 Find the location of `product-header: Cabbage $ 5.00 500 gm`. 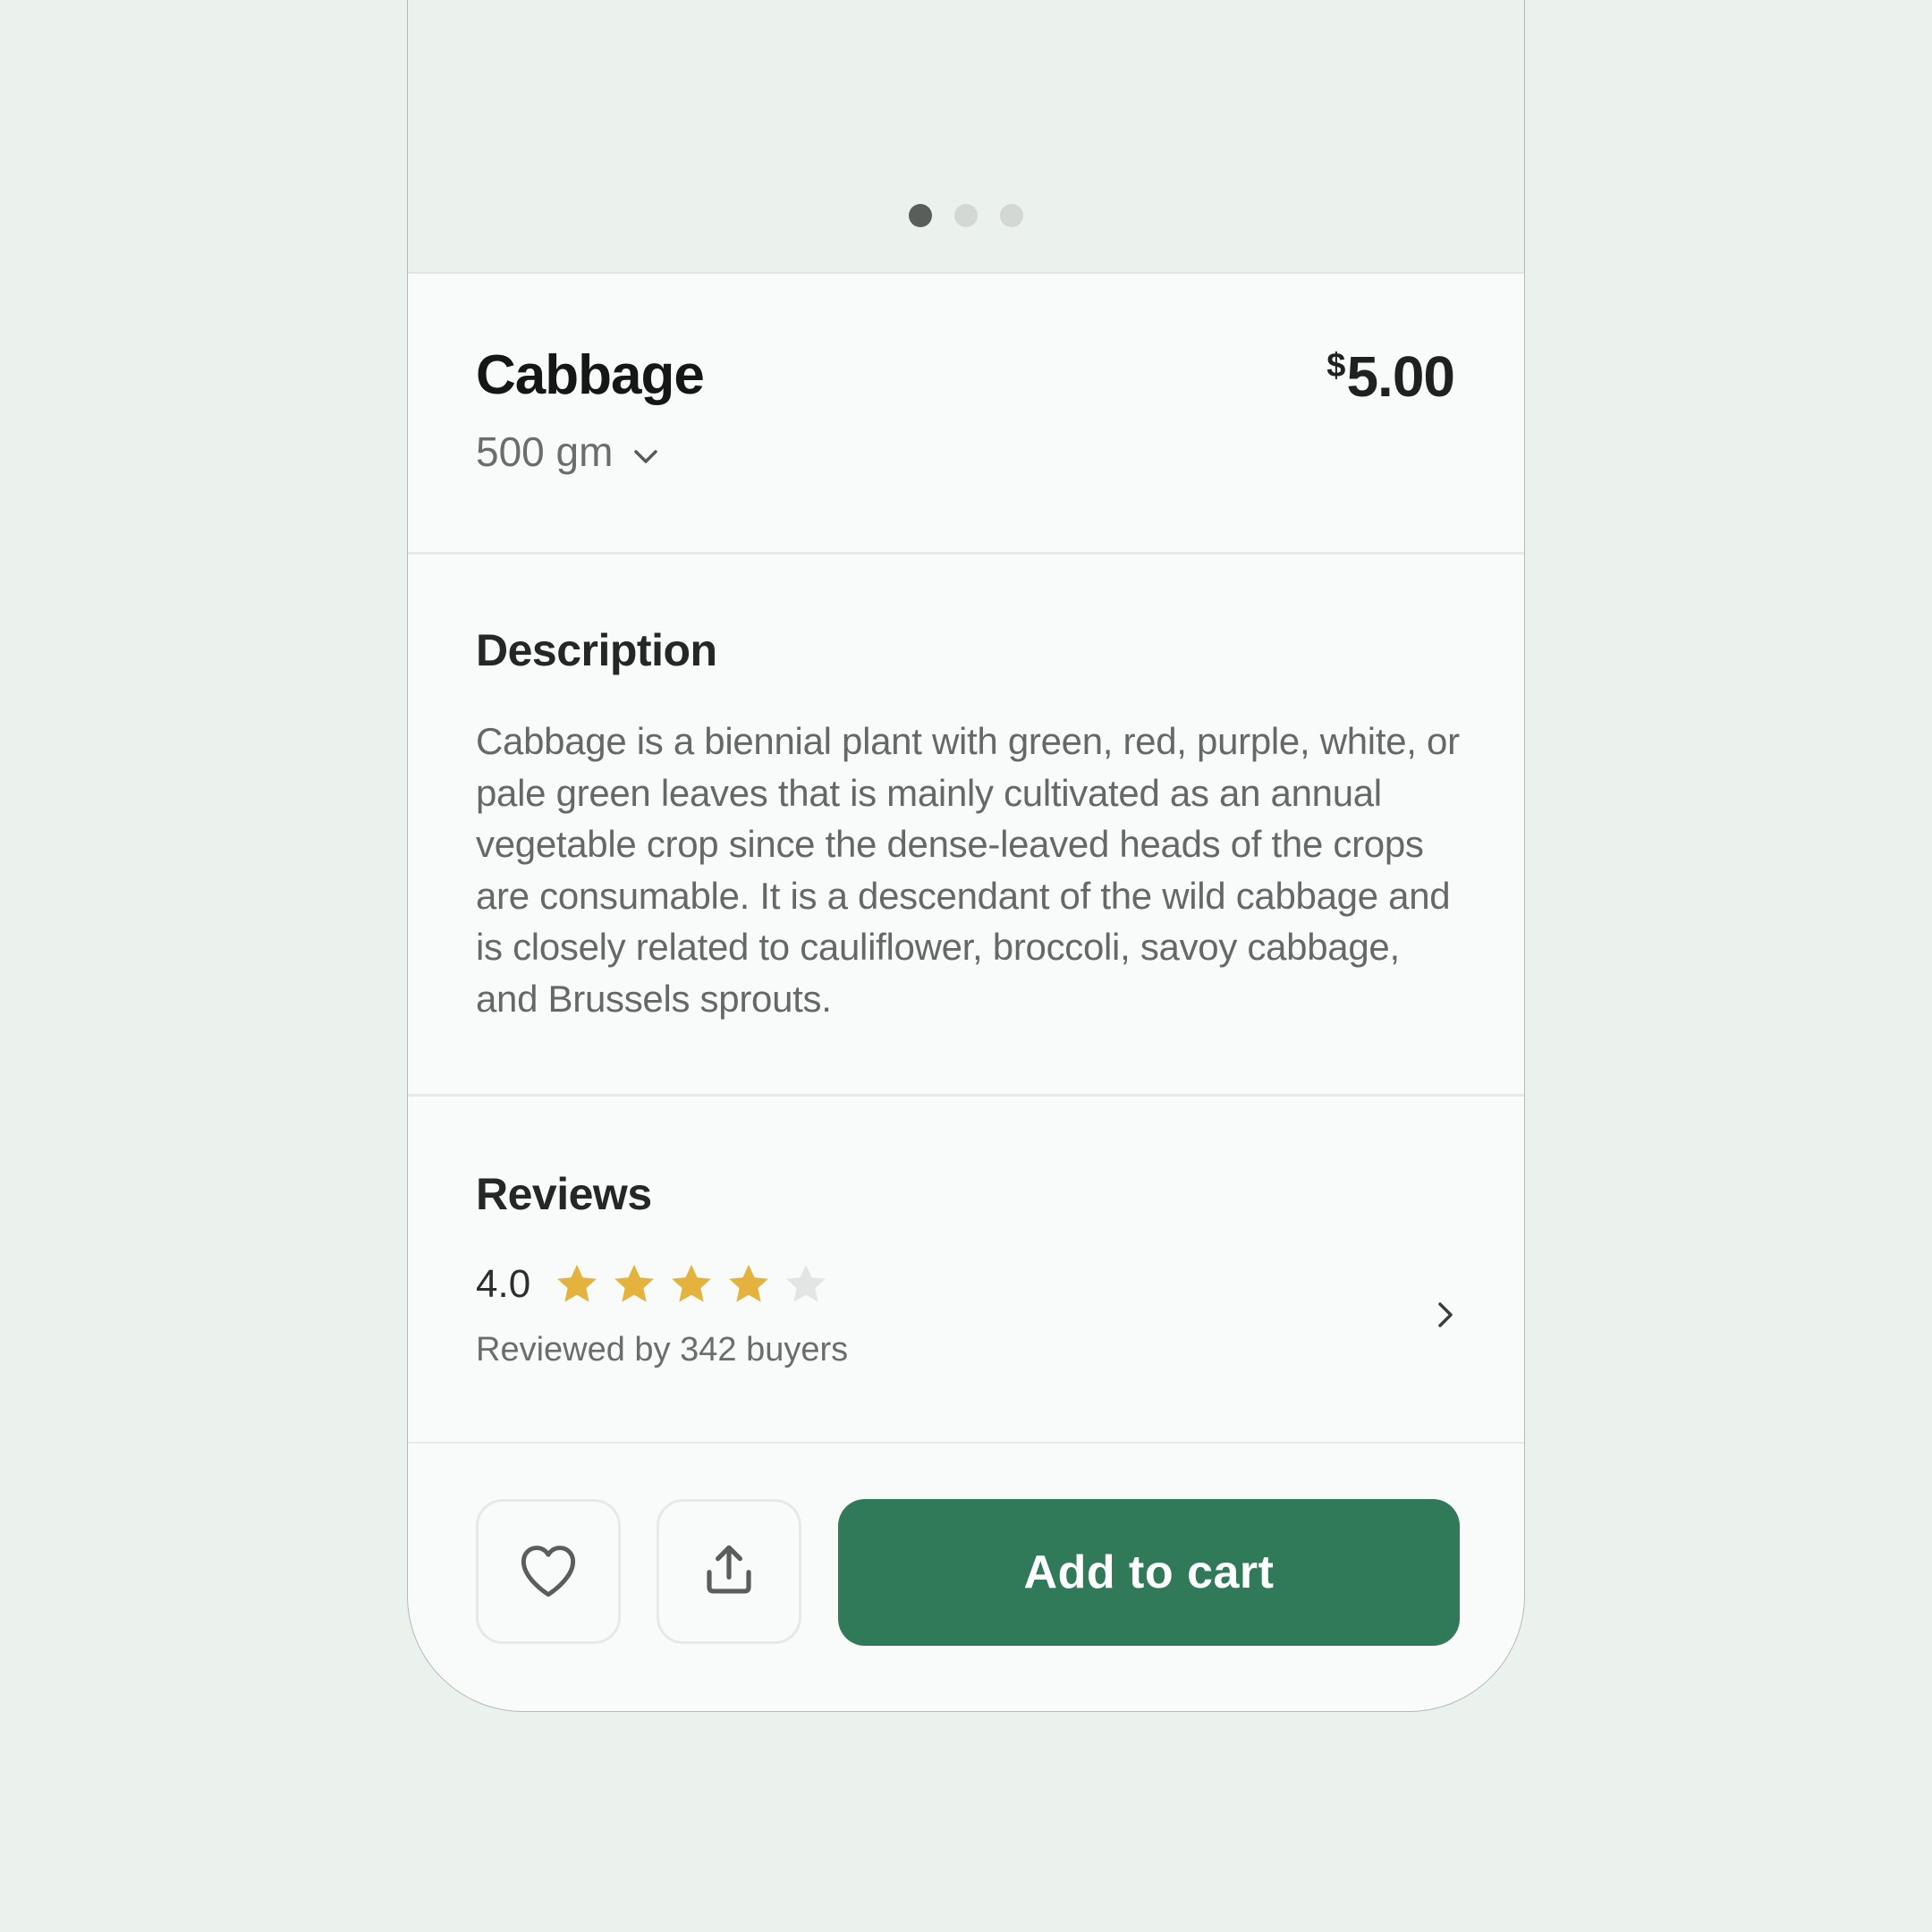

product-header: Cabbage $ 5.00 500 gm is located at coordinates (966, 414).